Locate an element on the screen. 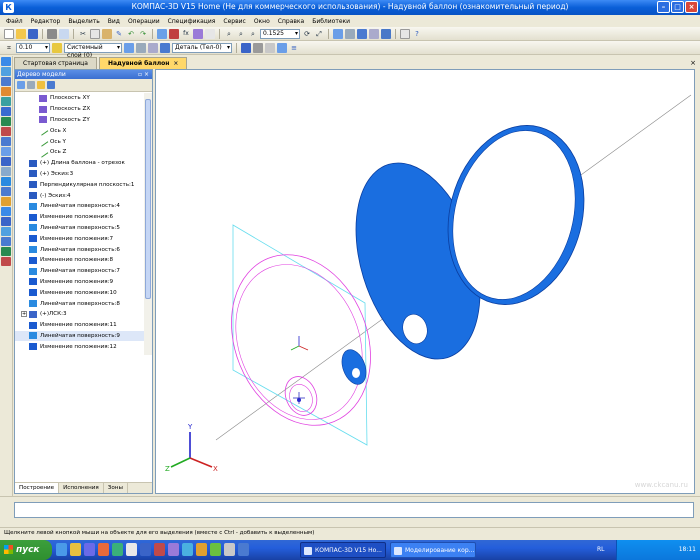  grid-icon is located at coordinates (350, 33).